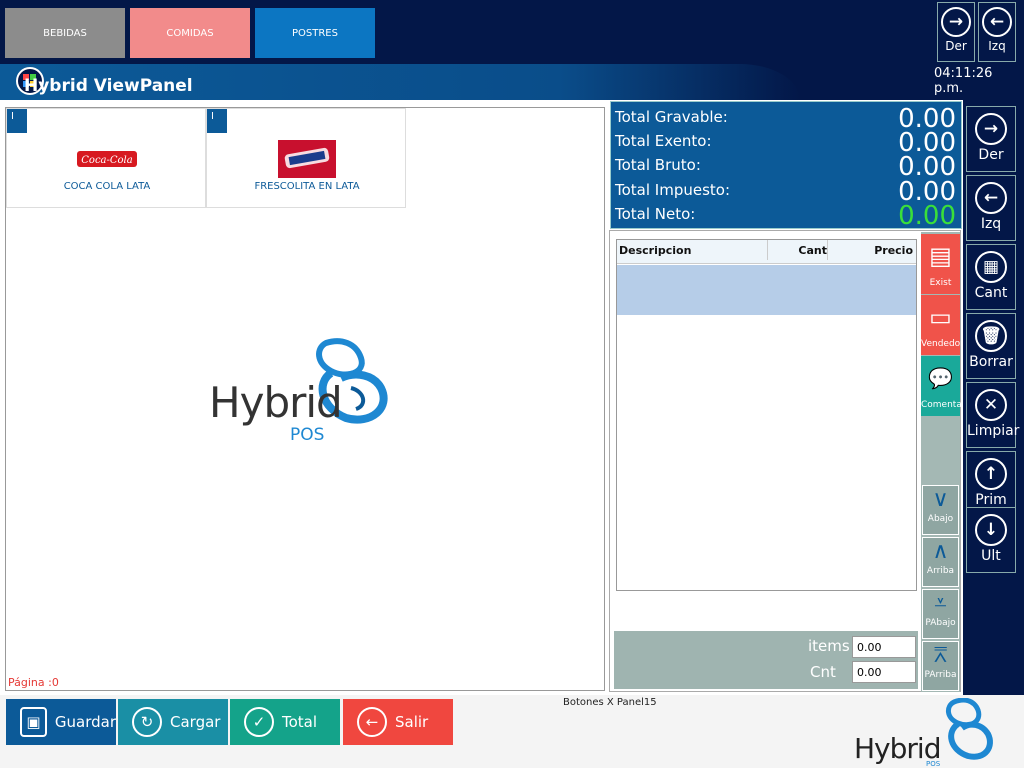 The width and height of the screenshot is (1024, 768). What do you see at coordinates (940, 378) in the screenshot?
I see `comment-icon: 💬` at bounding box center [940, 378].